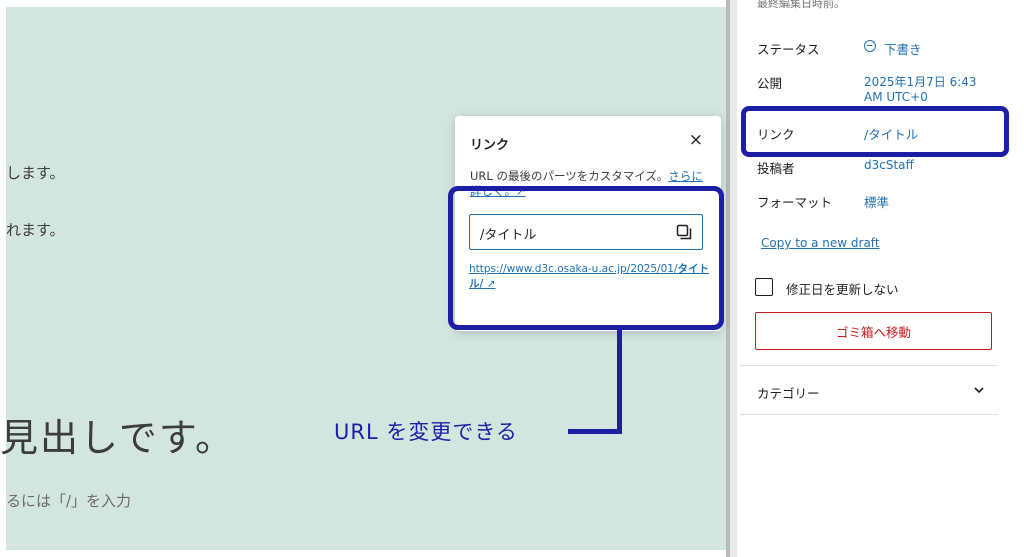 This screenshot has width=1024, height=557. Describe the element at coordinates (842, 288) in the screenshot. I see `keep-modified-date-label: 修正日を更新しない` at that location.